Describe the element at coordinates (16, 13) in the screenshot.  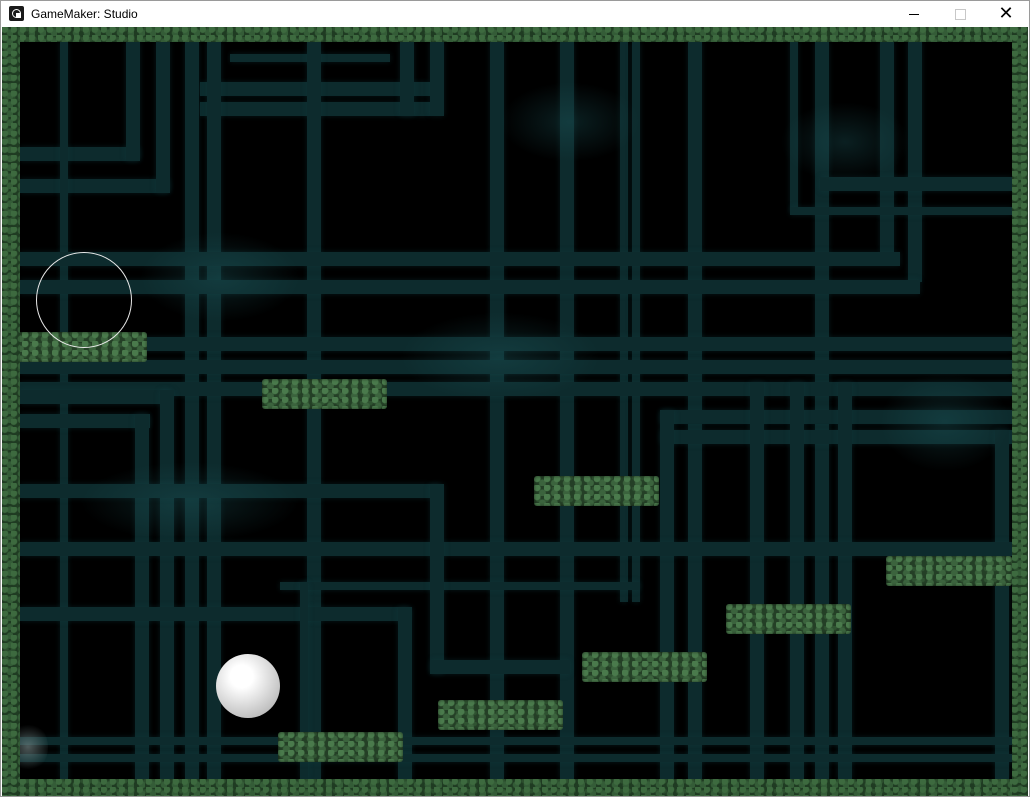
I see `gamemaker-app-icon` at that location.